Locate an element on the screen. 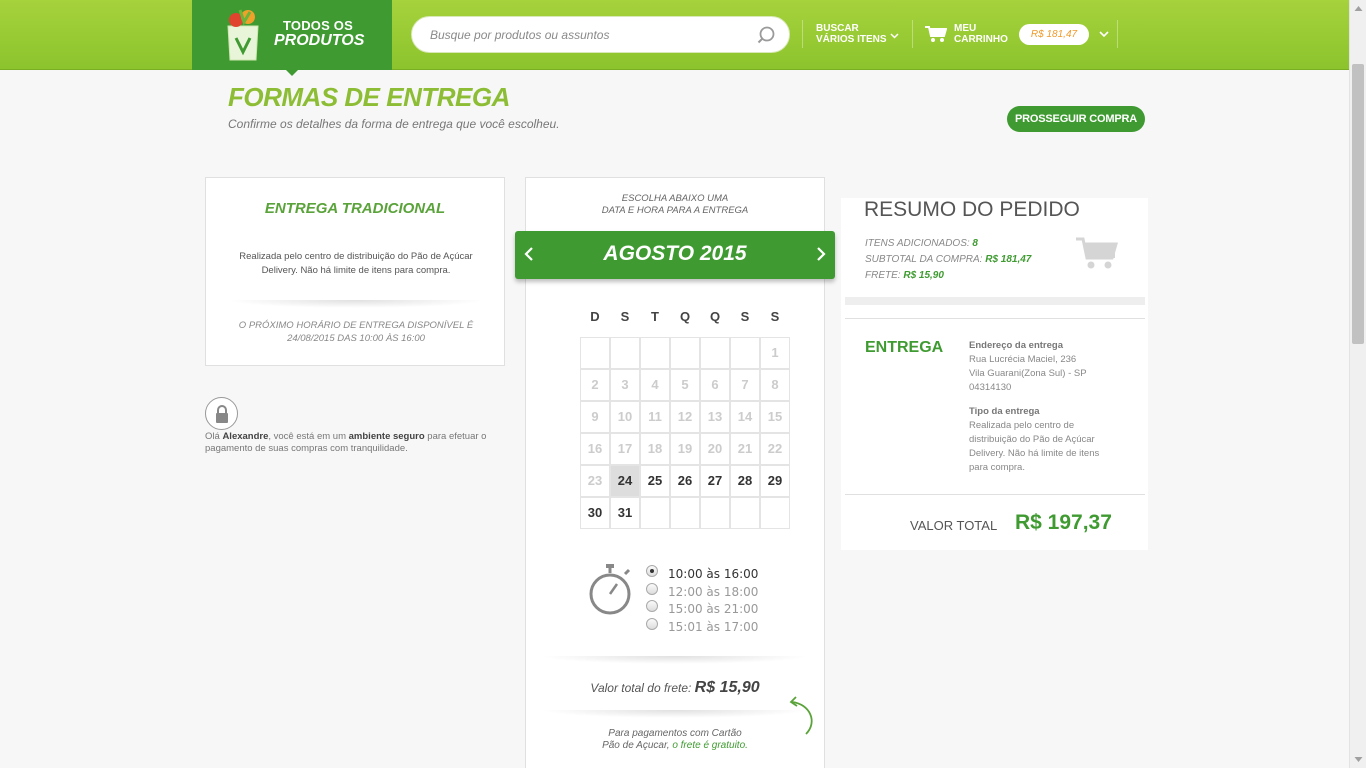 The width and height of the screenshot is (1366, 768). day-cell: 27 is located at coordinates (715, 481).